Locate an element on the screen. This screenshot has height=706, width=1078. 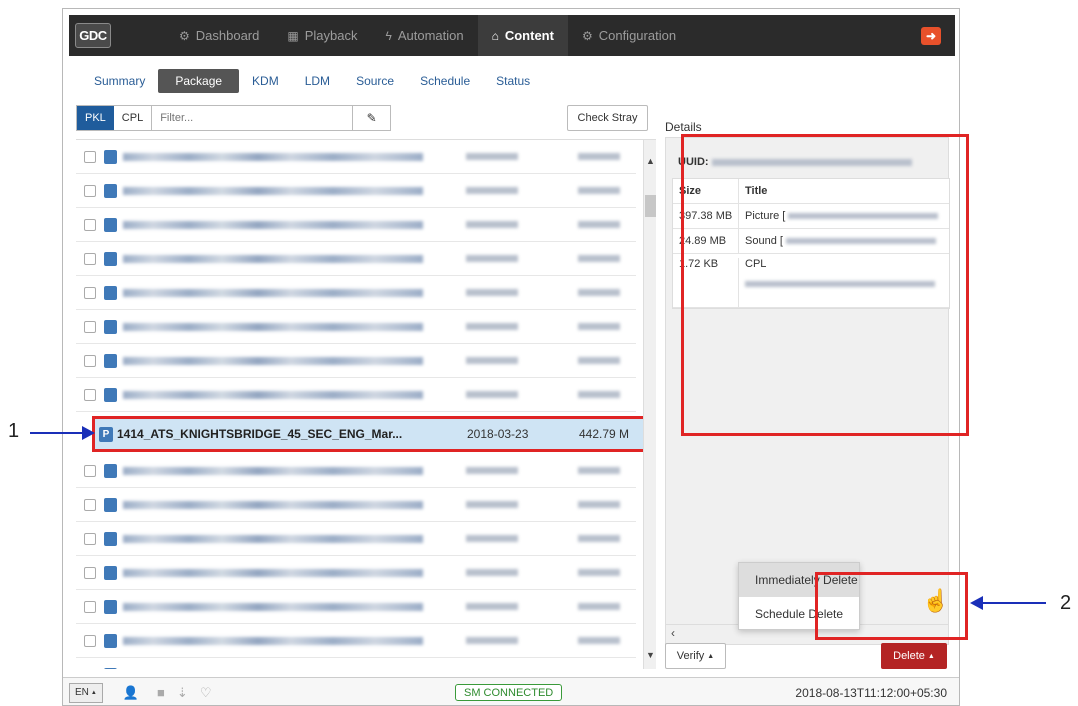
nav-configuration: ⚙ Configuration is located at coordinates (629, 35).